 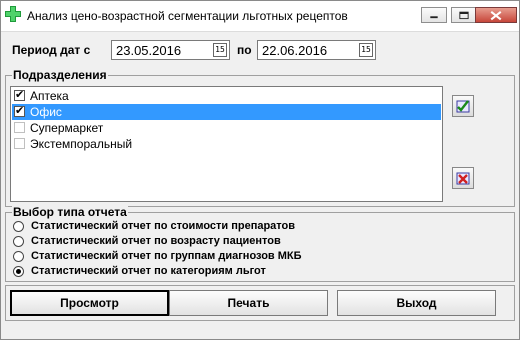 I want to click on date-from-field: 23.05.2016 15, so click(x=170, y=50).